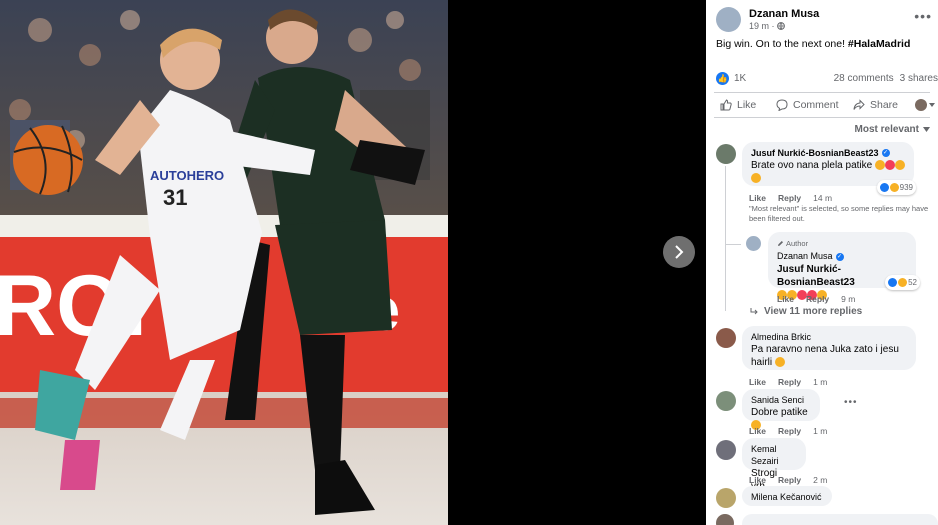 This screenshot has width=938, height=525. What do you see at coordinates (785, 299) in the screenshot?
I see `reply-like-button: Like` at bounding box center [785, 299].